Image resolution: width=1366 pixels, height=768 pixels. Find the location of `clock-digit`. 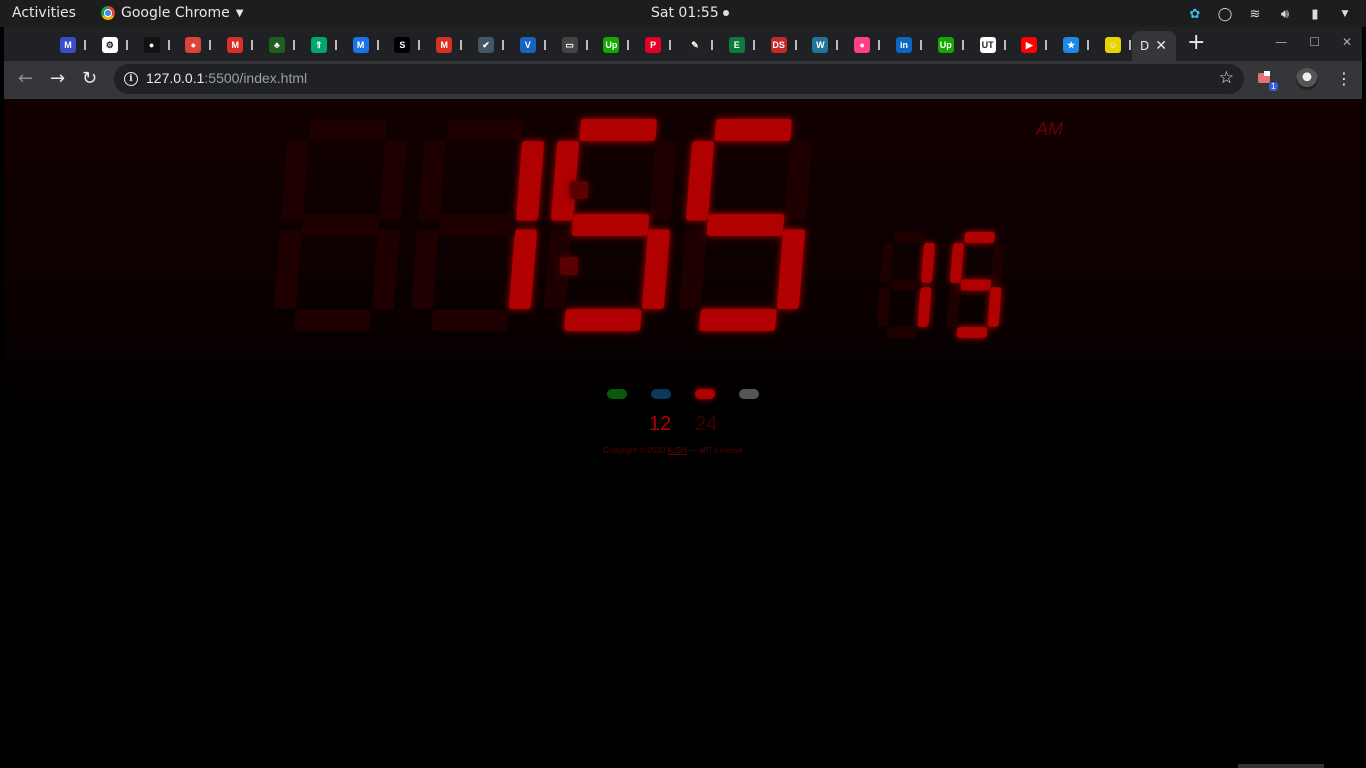

clock-digit is located at coordinates (477, 225).